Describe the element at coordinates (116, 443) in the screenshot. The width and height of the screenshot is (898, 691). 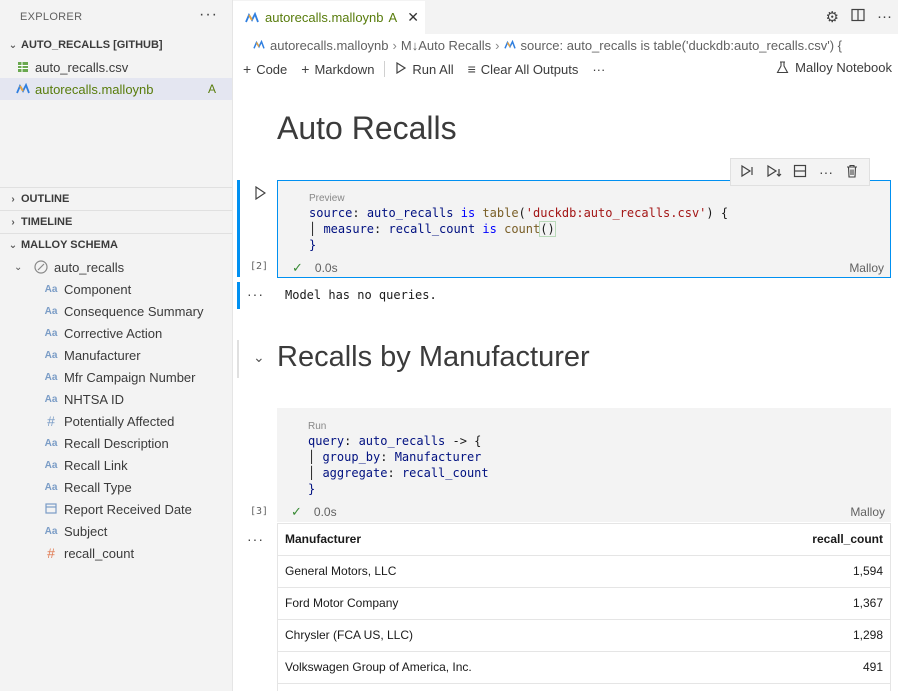
I see `schema-field: Aa Recall Description` at that location.